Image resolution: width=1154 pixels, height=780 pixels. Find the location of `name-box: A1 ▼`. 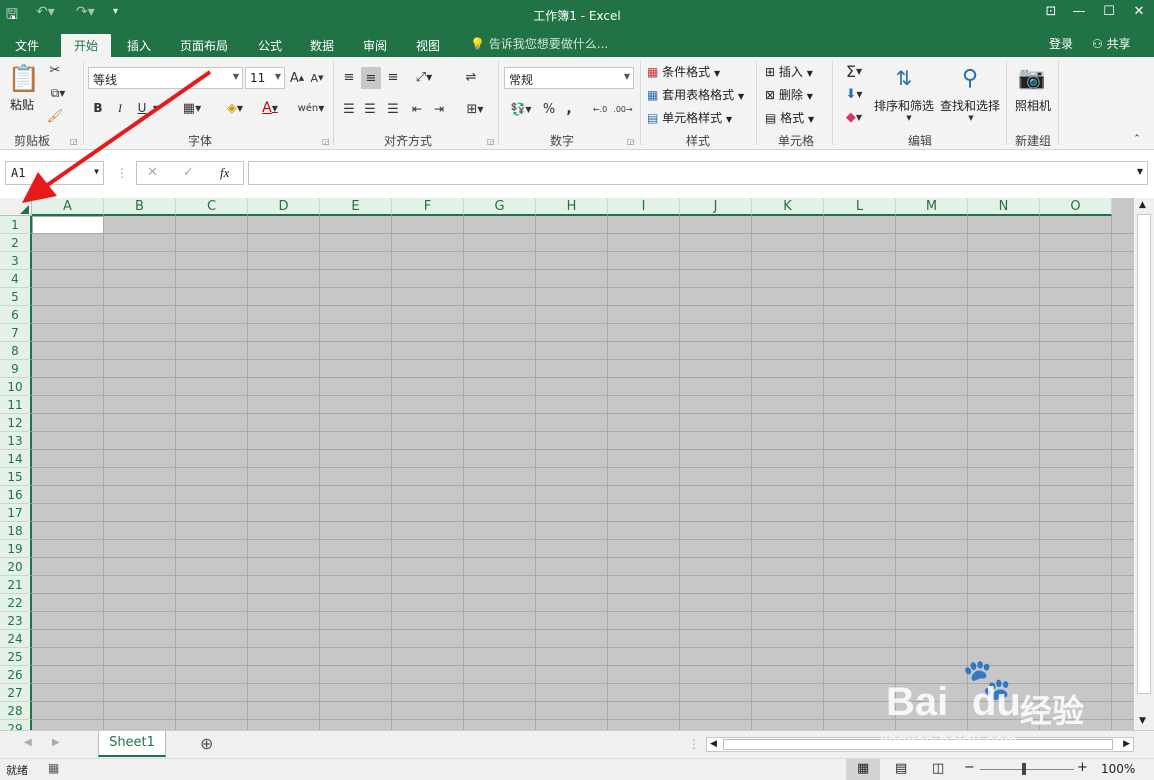

name-box: A1 ▼ is located at coordinates (54, 173).